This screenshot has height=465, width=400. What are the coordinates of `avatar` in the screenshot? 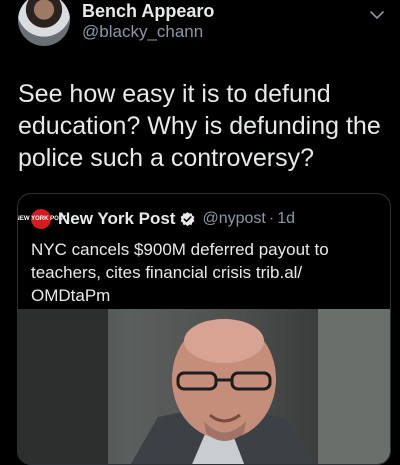 It's located at (44, 23).